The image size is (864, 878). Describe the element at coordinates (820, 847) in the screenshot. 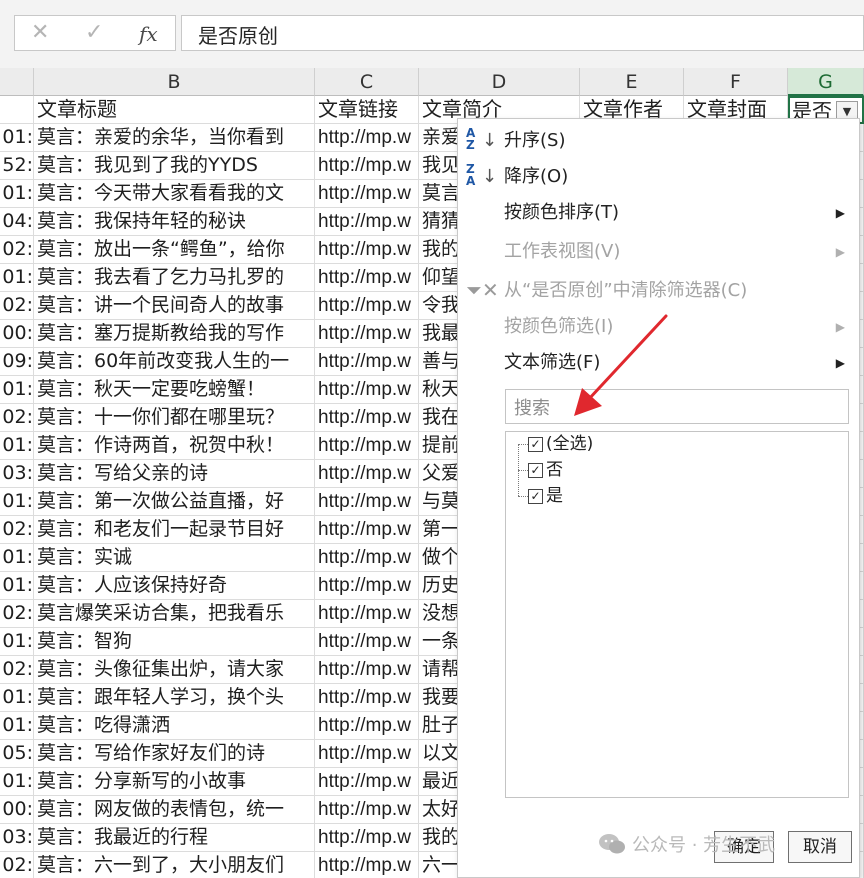

I see `cancel-button: 取消` at that location.